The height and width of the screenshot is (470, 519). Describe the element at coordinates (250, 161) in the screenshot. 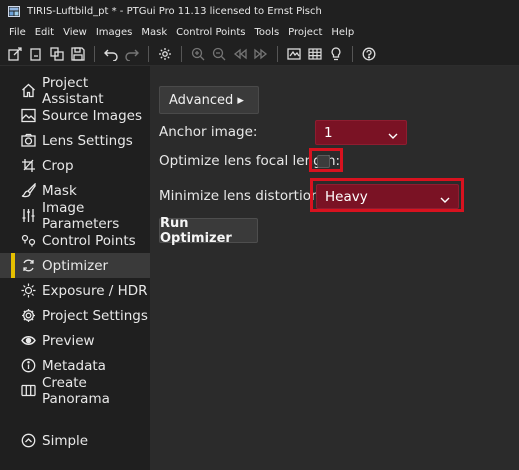

I see `optimize-focal-length-label: Optimize lens focal length:` at that location.